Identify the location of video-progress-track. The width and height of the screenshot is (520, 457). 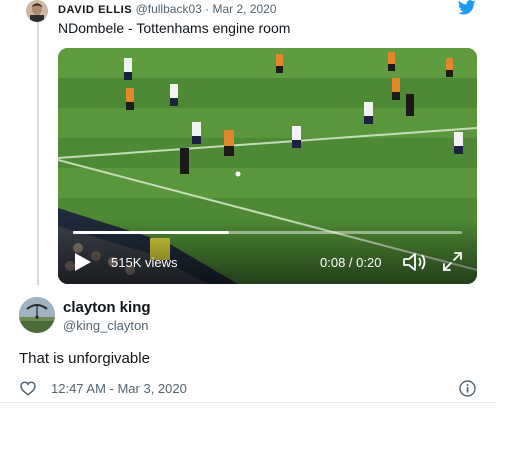
(267, 232).